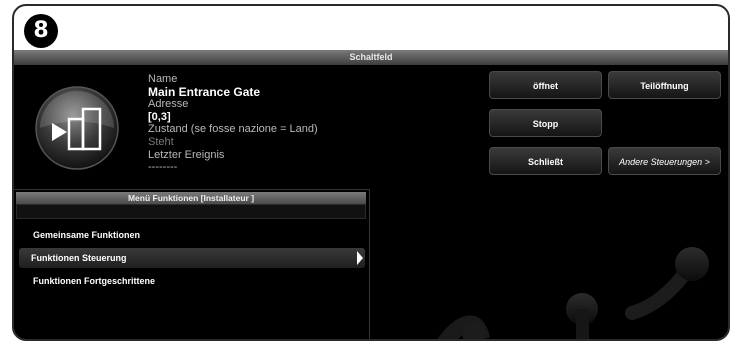 The image size is (732, 341). What do you see at coordinates (545, 85) in the screenshot?
I see `open-button: öffnet` at bounding box center [545, 85].